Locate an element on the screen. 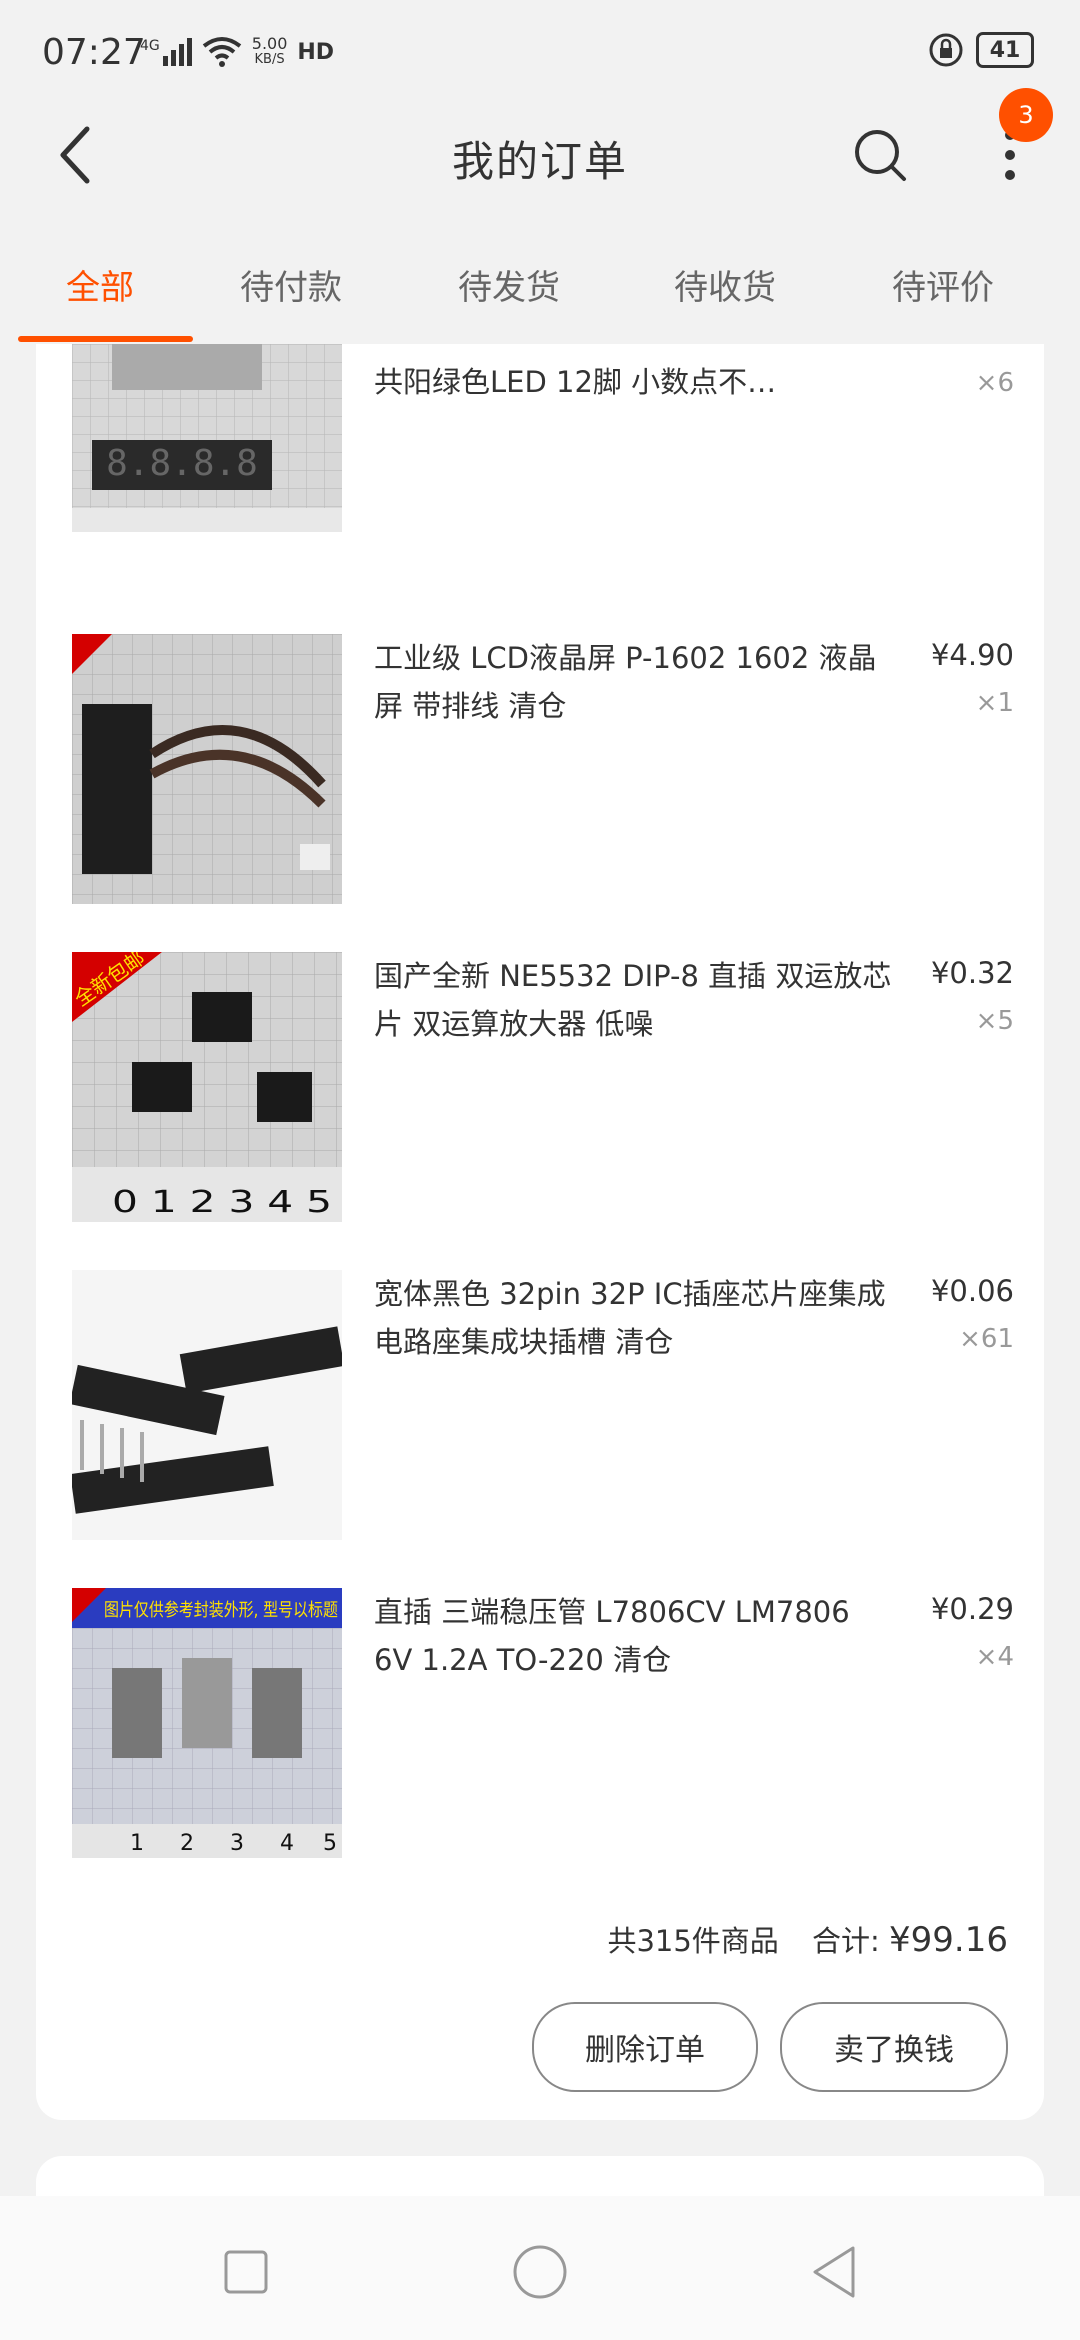  product-price: ¥0.32 is located at coordinates (972, 973).